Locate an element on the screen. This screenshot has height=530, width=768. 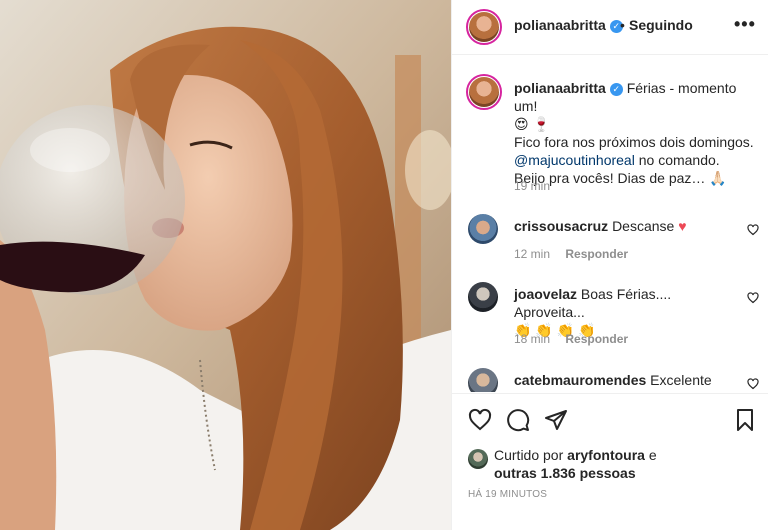
commenter-username: joaovelaz is located at coordinates (545, 294).